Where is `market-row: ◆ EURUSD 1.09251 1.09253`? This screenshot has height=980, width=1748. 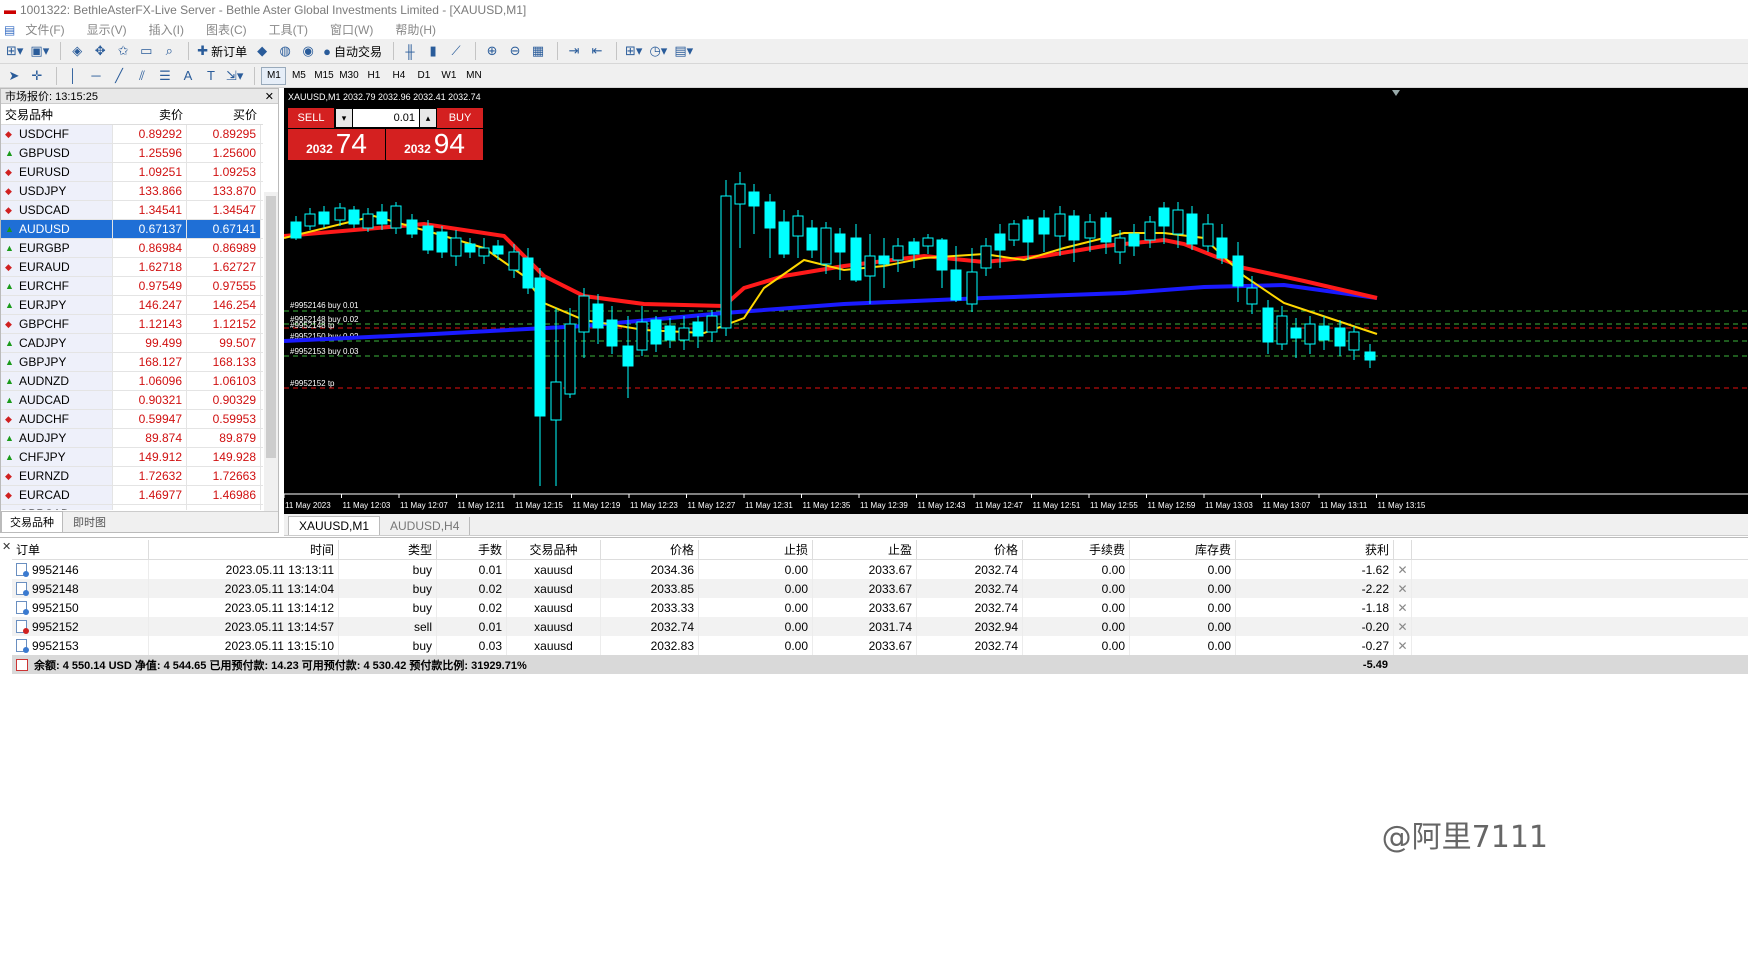 market-row: ◆ EURUSD 1.09251 1.09253 is located at coordinates (132, 172).